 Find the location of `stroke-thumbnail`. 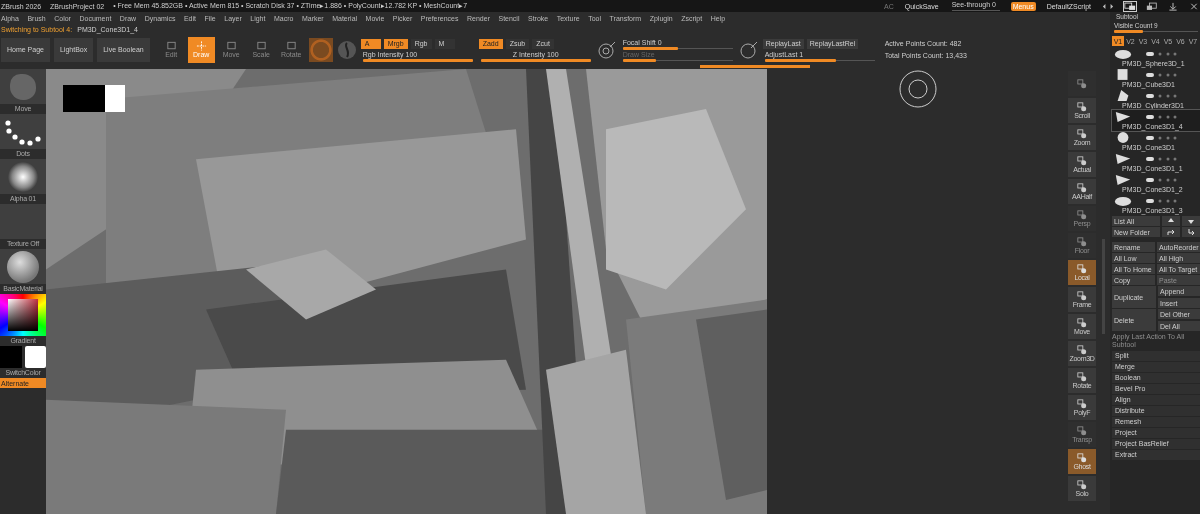

stroke-thumbnail is located at coordinates (23, 131).